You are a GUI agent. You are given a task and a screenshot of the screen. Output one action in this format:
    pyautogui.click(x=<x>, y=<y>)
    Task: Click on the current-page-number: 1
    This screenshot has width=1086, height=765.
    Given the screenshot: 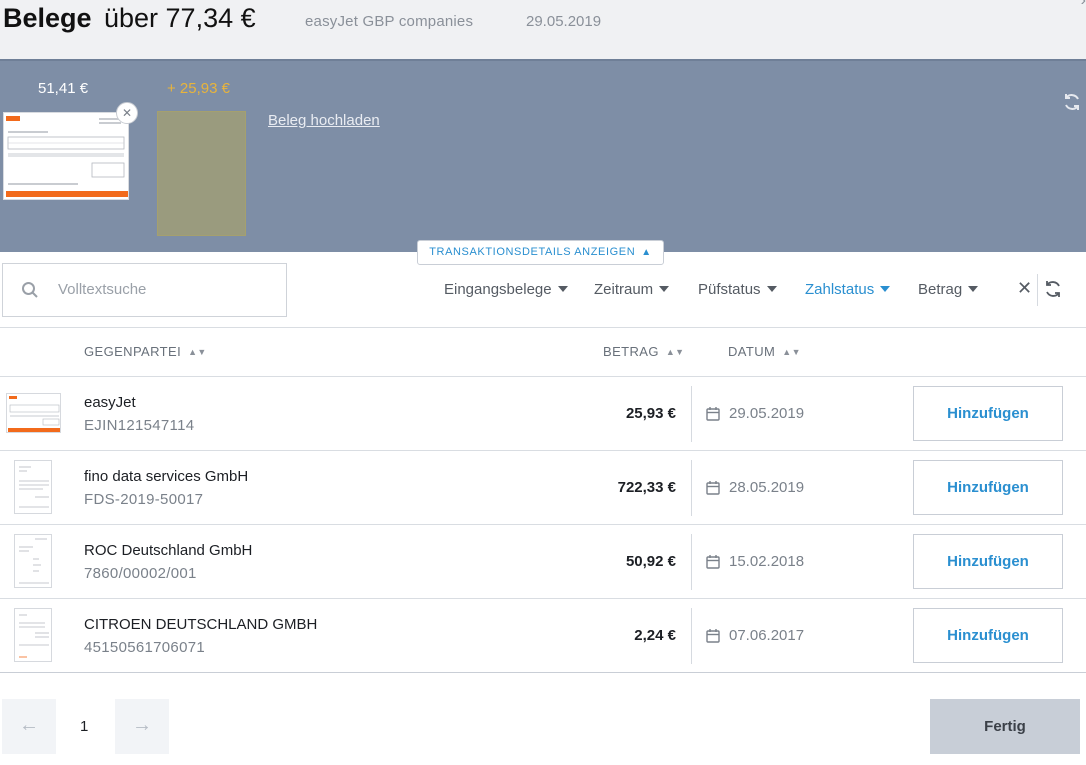 What is the action you would take?
    pyautogui.click(x=84, y=726)
    